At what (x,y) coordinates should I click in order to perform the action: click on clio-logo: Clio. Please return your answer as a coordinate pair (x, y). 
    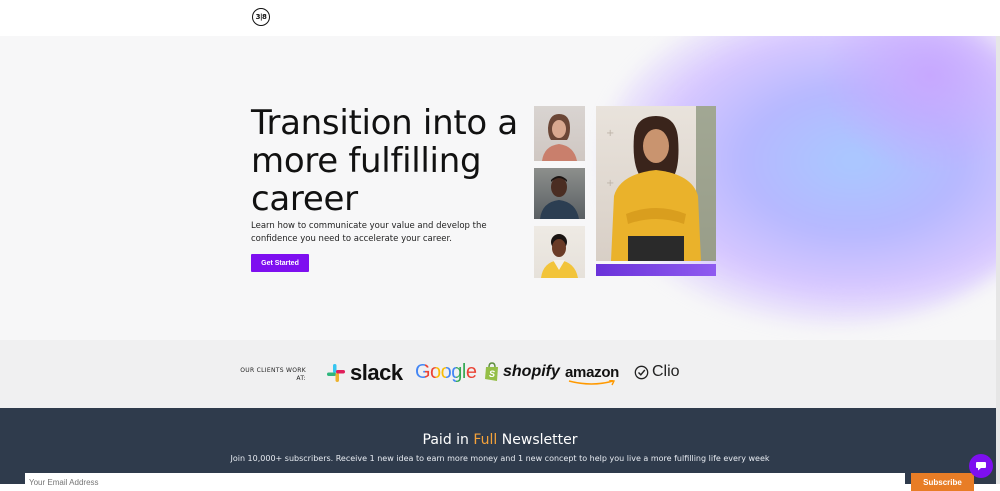
    Looking at the image, I should click on (657, 372).